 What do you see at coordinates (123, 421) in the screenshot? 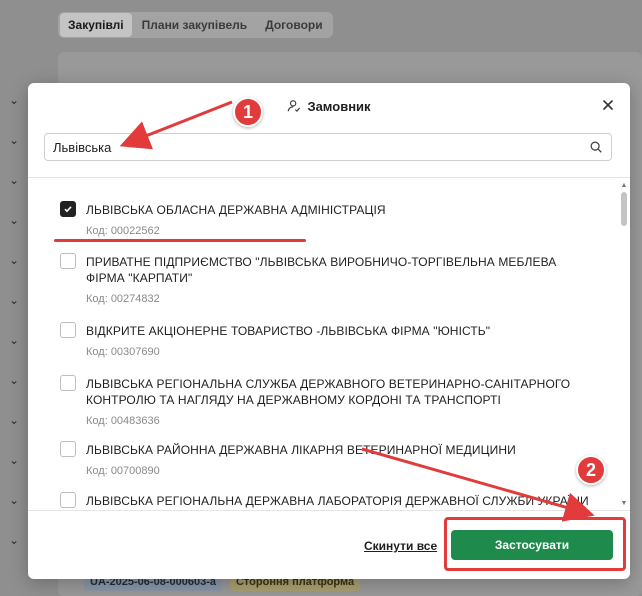
I see `item-code: Код: 00483636` at bounding box center [123, 421].